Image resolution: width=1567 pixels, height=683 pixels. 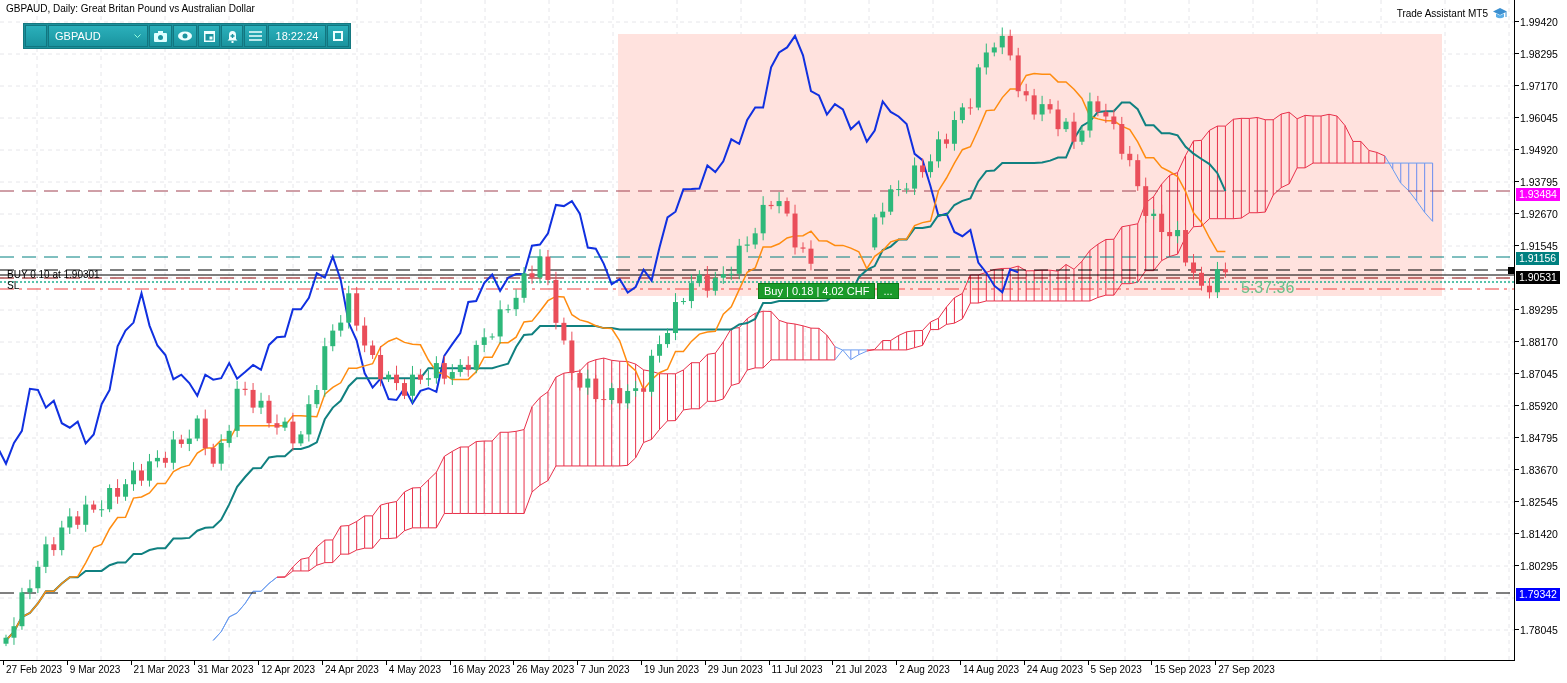 I want to click on price-tick-label: 1.82545, so click(x=1539, y=501).